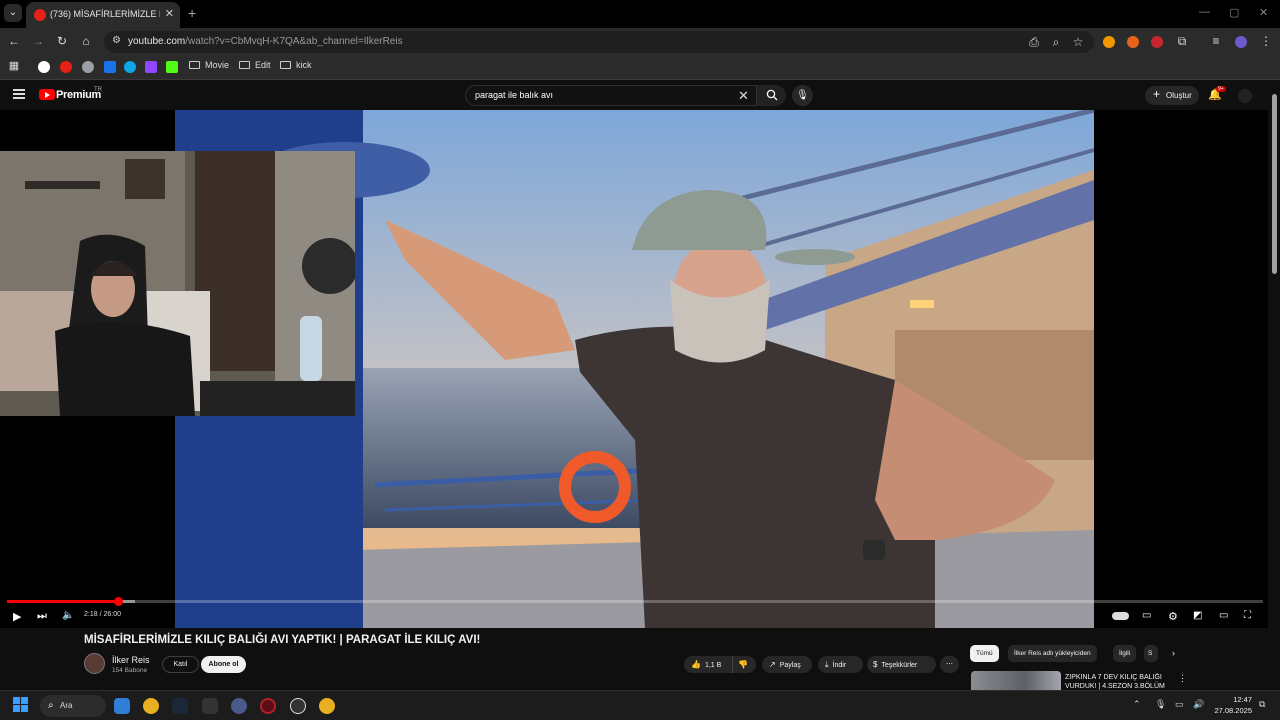 The width and height of the screenshot is (1280, 720). I want to click on youtube-bookmark-icon, so click(66, 67).